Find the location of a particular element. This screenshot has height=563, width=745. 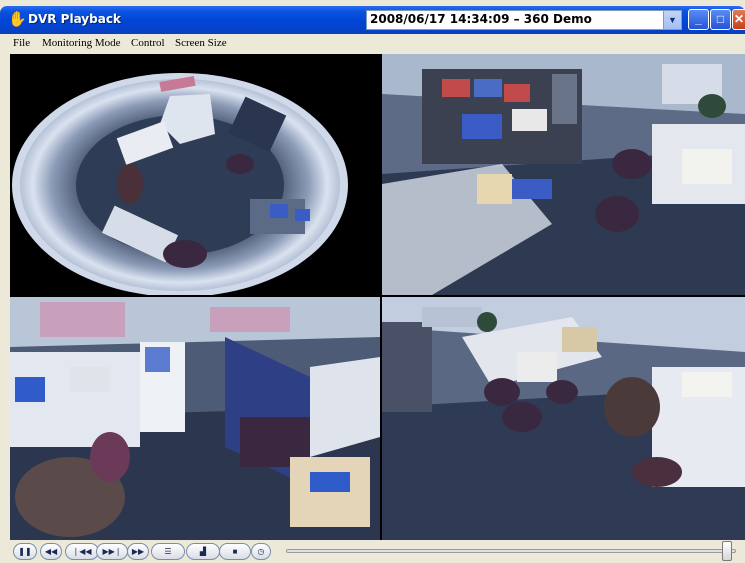

stop-button: ■ is located at coordinates (235, 551).